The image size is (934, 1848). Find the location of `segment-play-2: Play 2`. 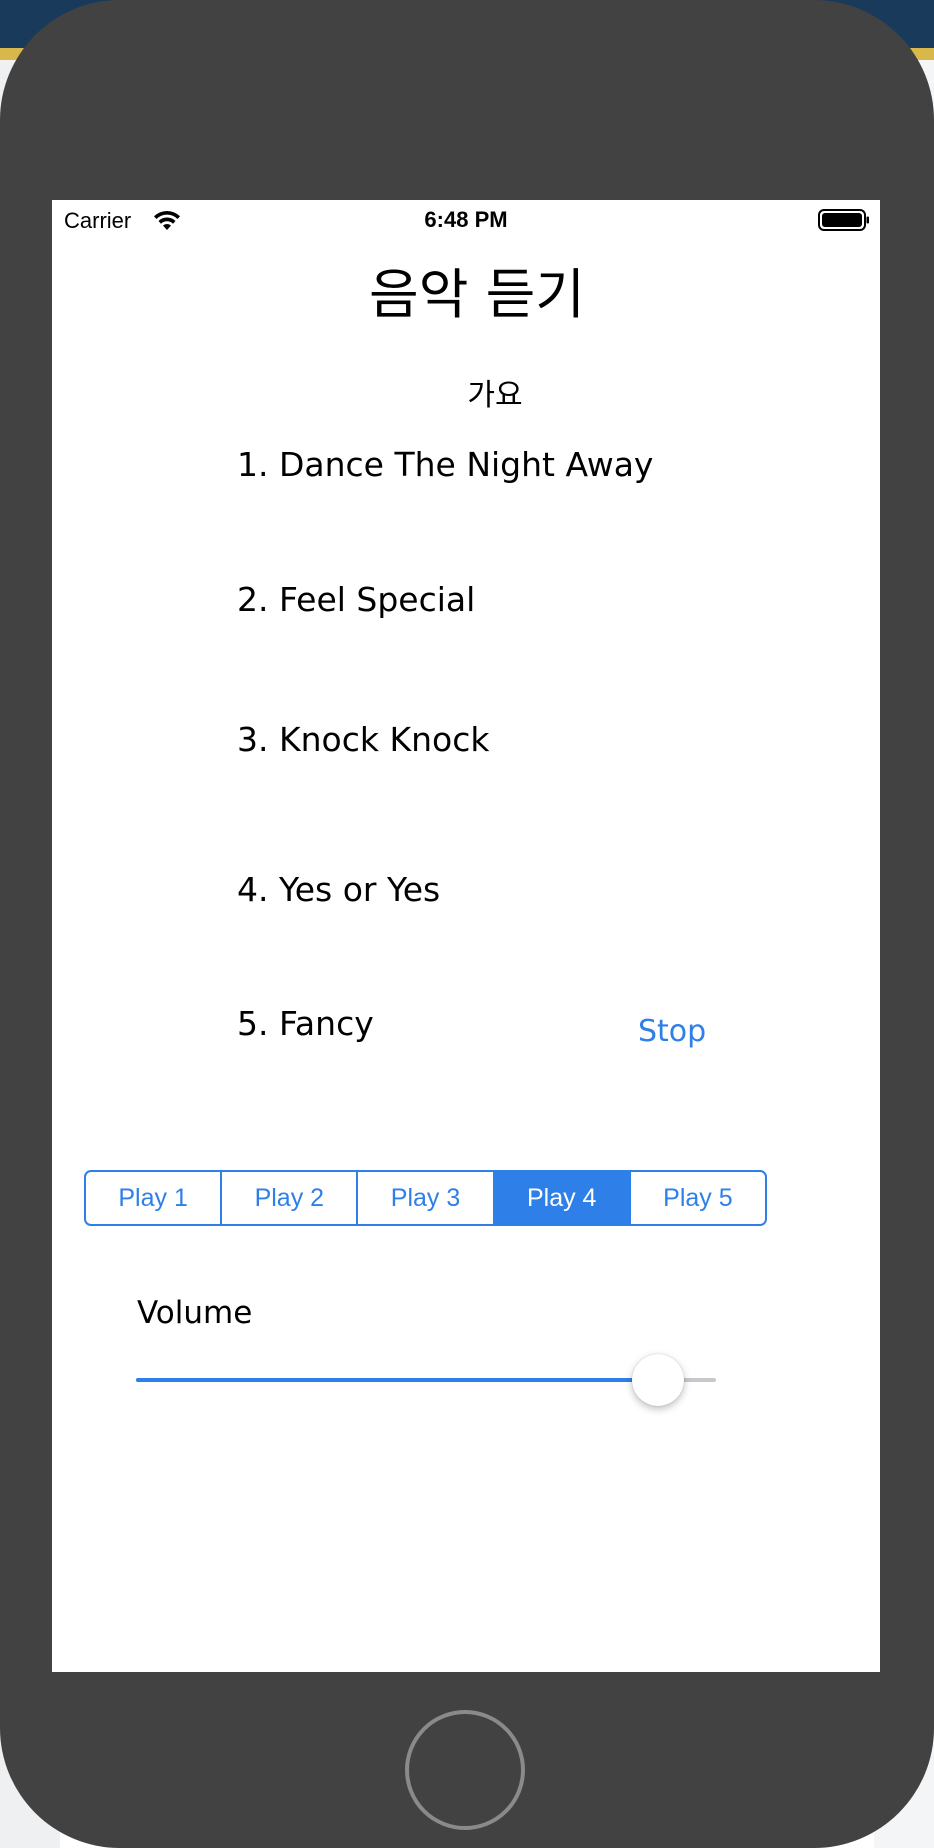

segment-play-2: Play 2 is located at coordinates (290, 1198).